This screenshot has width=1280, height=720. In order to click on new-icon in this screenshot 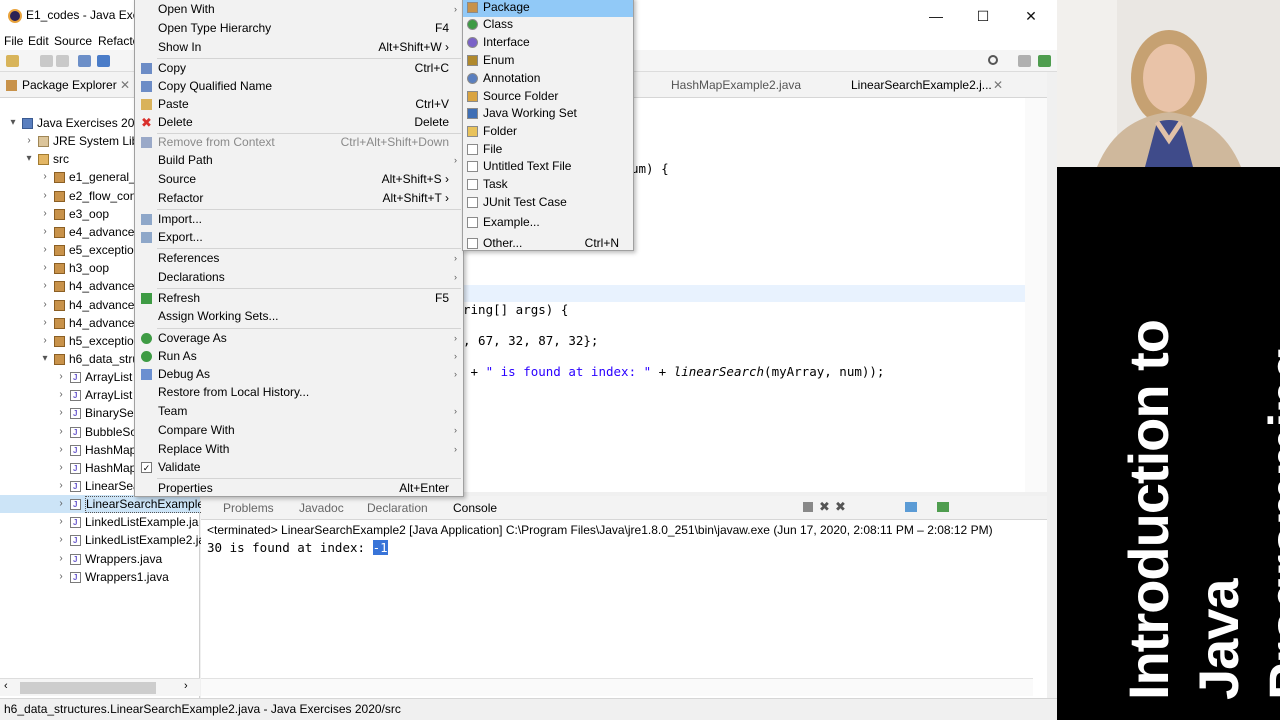, I will do `click(12, 61)`.